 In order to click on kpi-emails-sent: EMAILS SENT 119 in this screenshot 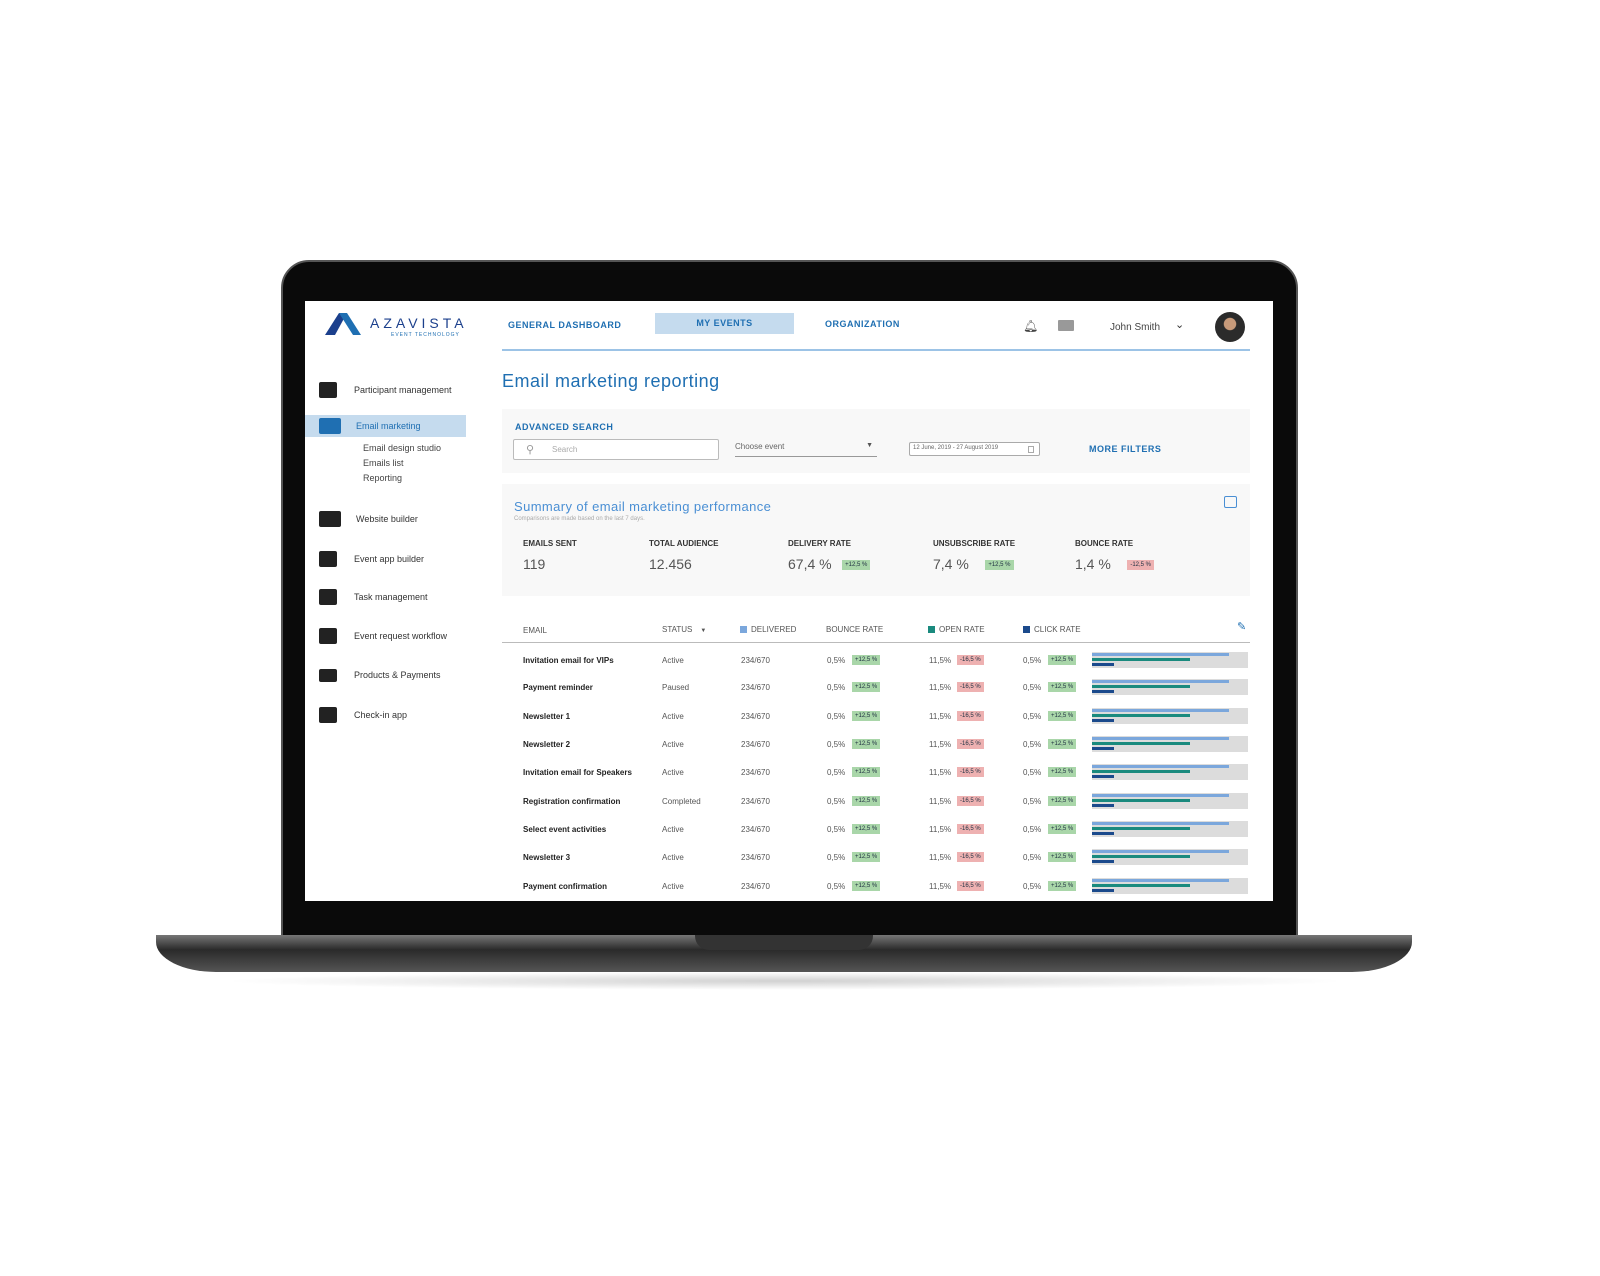, I will do `click(550, 555)`.